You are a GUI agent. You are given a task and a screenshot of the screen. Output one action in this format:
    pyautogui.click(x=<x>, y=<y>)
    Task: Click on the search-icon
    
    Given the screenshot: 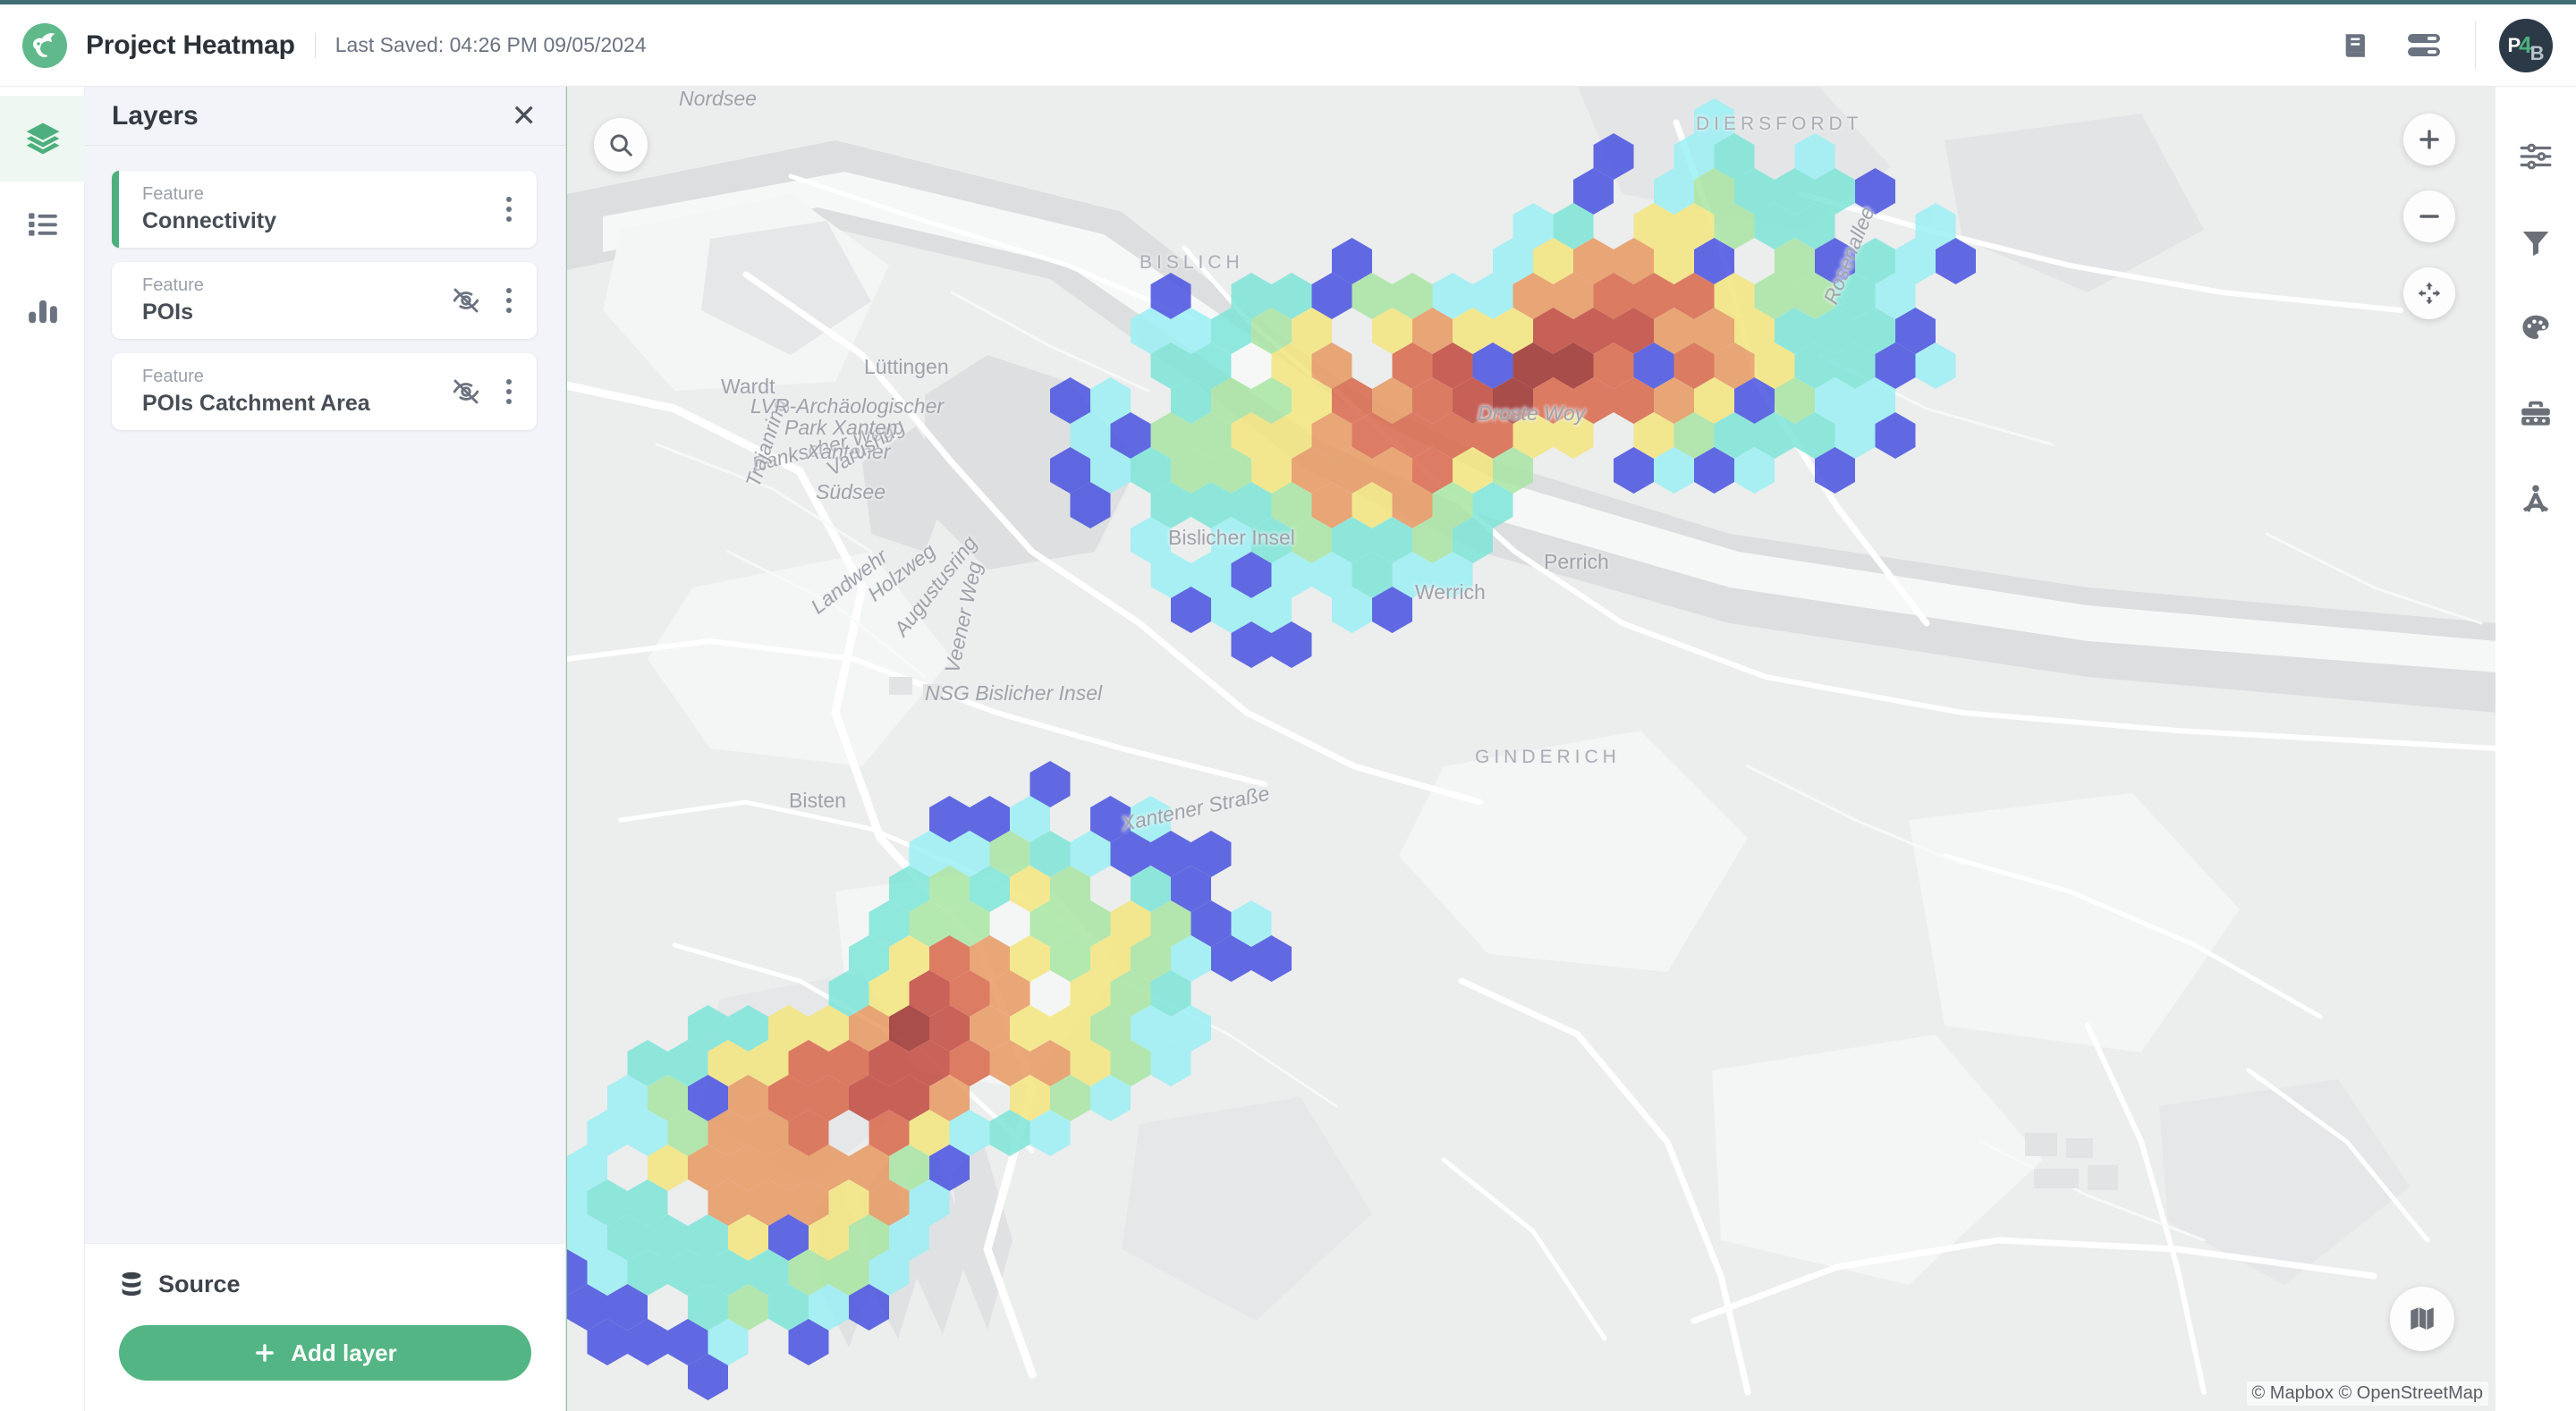 What is the action you would take?
    pyautogui.click(x=621, y=145)
    